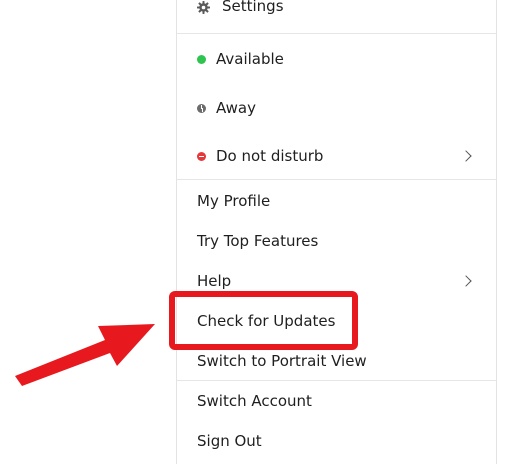  I want to click on menu-item-switch-account: Switch Account, so click(336, 401).